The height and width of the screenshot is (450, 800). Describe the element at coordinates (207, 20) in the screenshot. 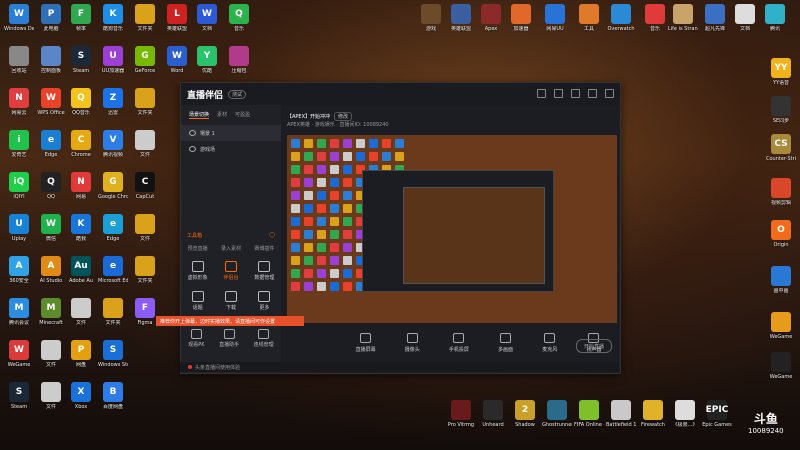

I see `desktop-icon: W 文档` at that location.